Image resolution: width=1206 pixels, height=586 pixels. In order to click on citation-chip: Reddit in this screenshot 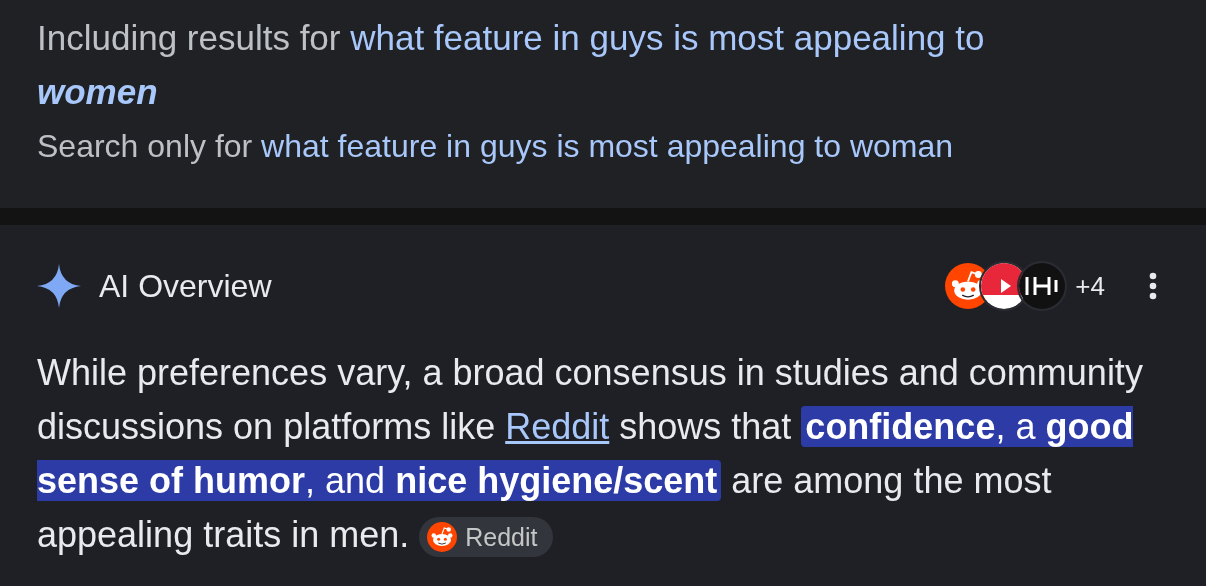, I will do `click(486, 537)`.